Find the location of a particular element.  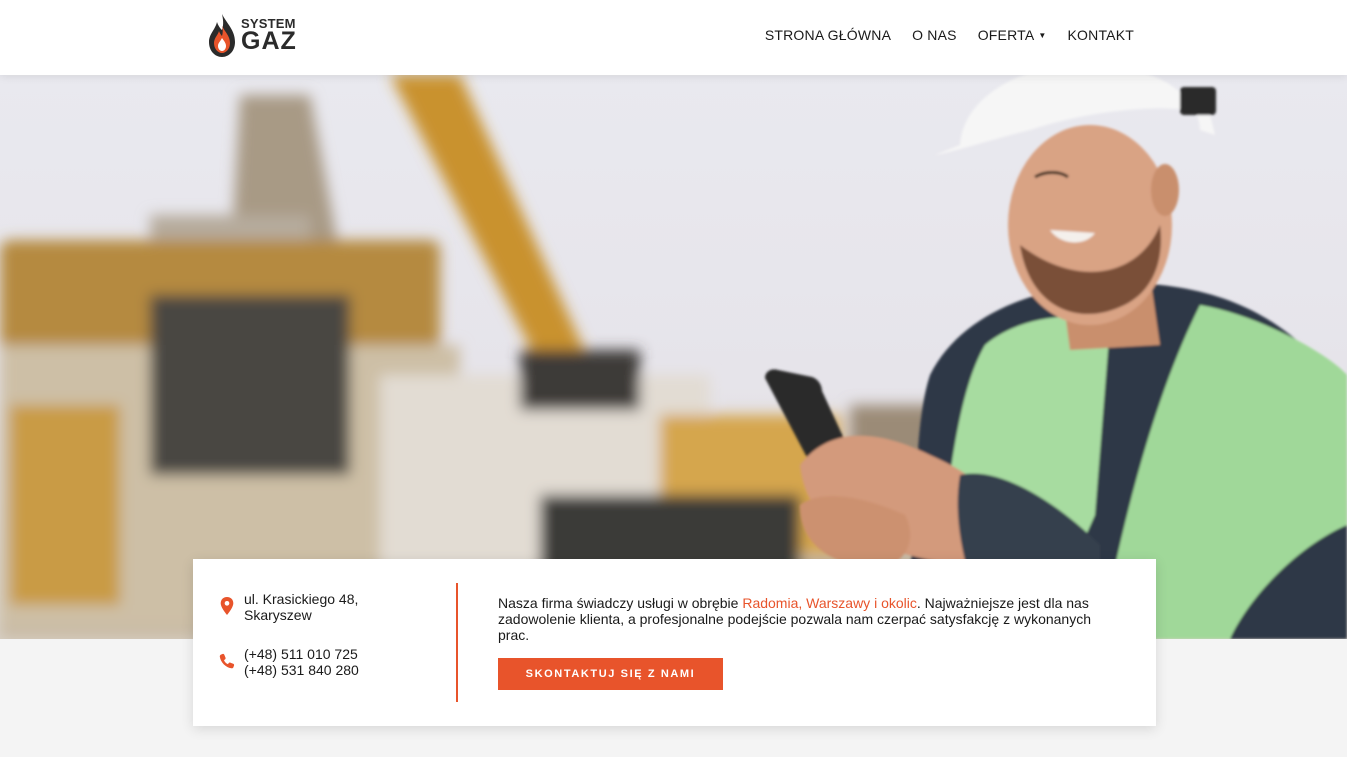

phone-number-2: (+48) 531 840 280 is located at coordinates (301, 670).